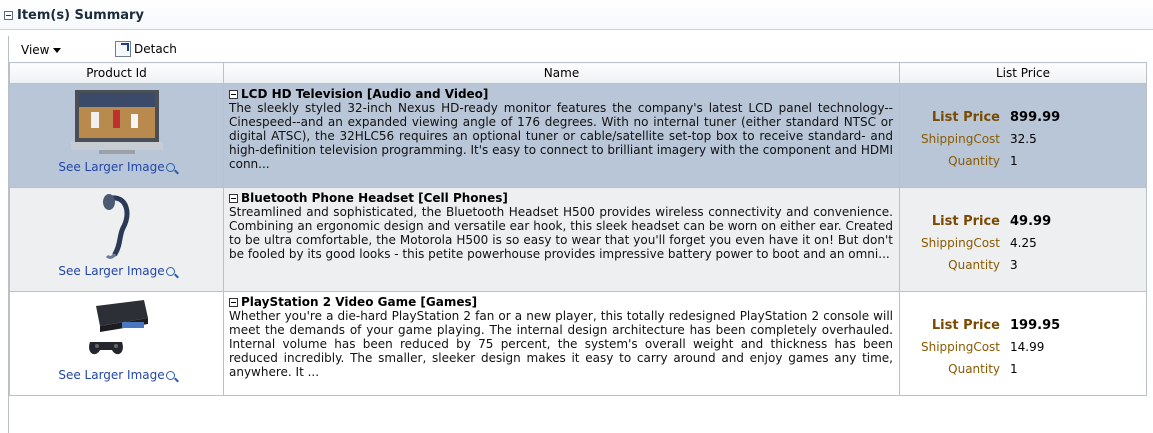 This screenshot has height=433, width=1153. What do you see at coordinates (561, 198) in the screenshot?
I see `product-title: Bluetooth Phone Headset [Cell Phones]` at bounding box center [561, 198].